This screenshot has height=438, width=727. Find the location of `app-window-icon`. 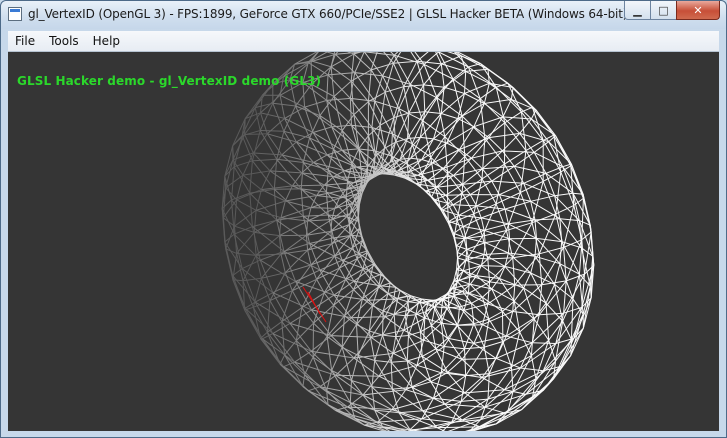

app-window-icon is located at coordinates (15, 14).